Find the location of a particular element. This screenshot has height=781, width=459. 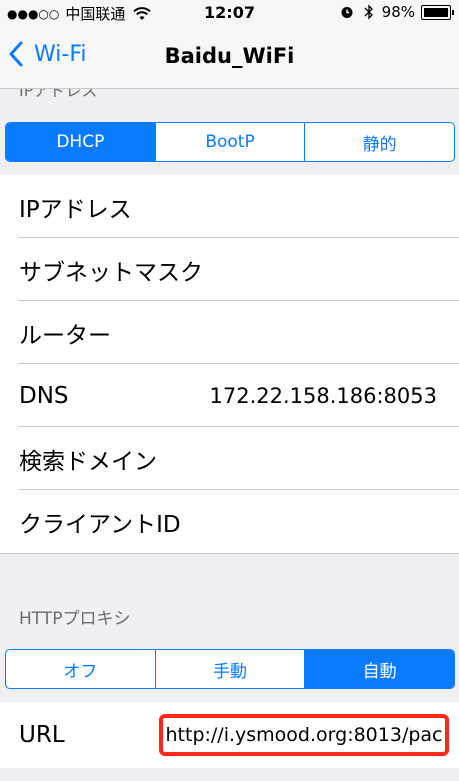

ip-mode-segmented-control: DHCP BootP 静的 is located at coordinates (230, 142).